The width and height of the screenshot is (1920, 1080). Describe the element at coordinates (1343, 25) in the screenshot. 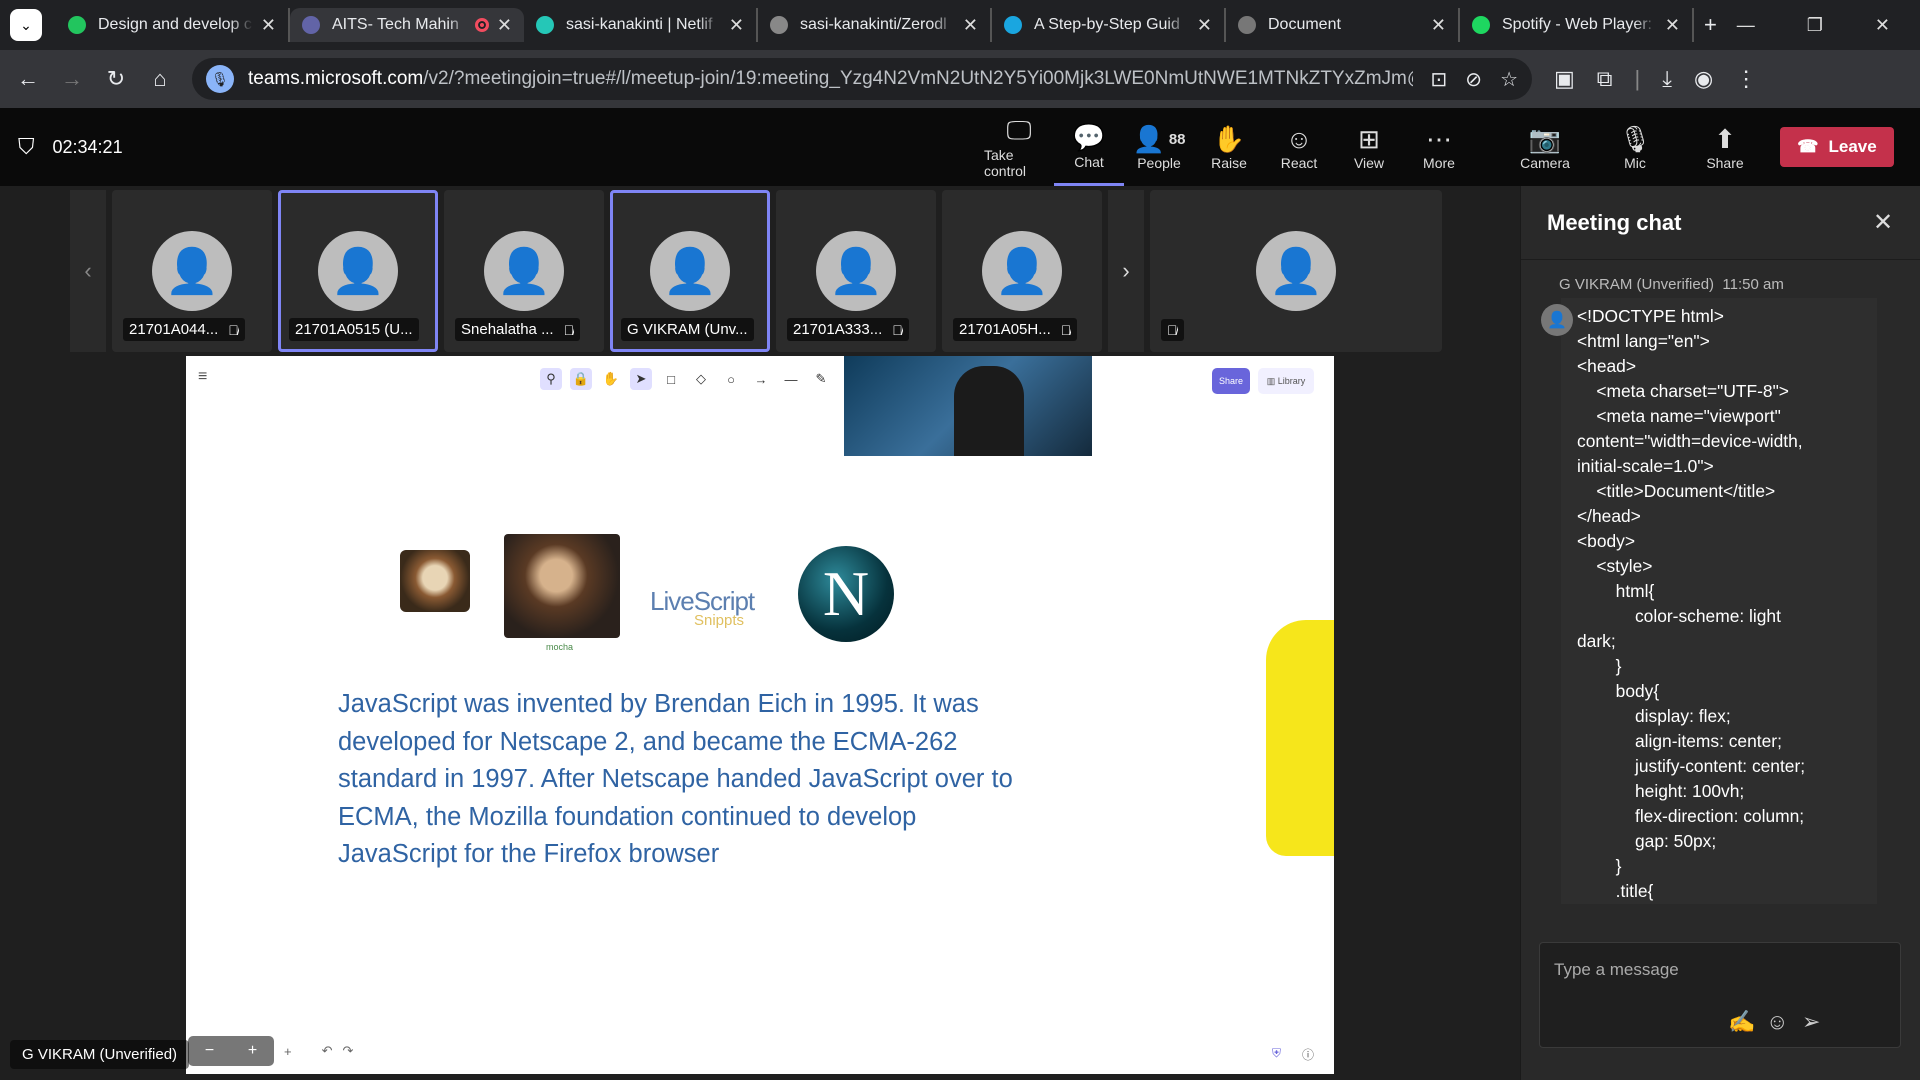

I see `browser-tab: Document ✕` at that location.